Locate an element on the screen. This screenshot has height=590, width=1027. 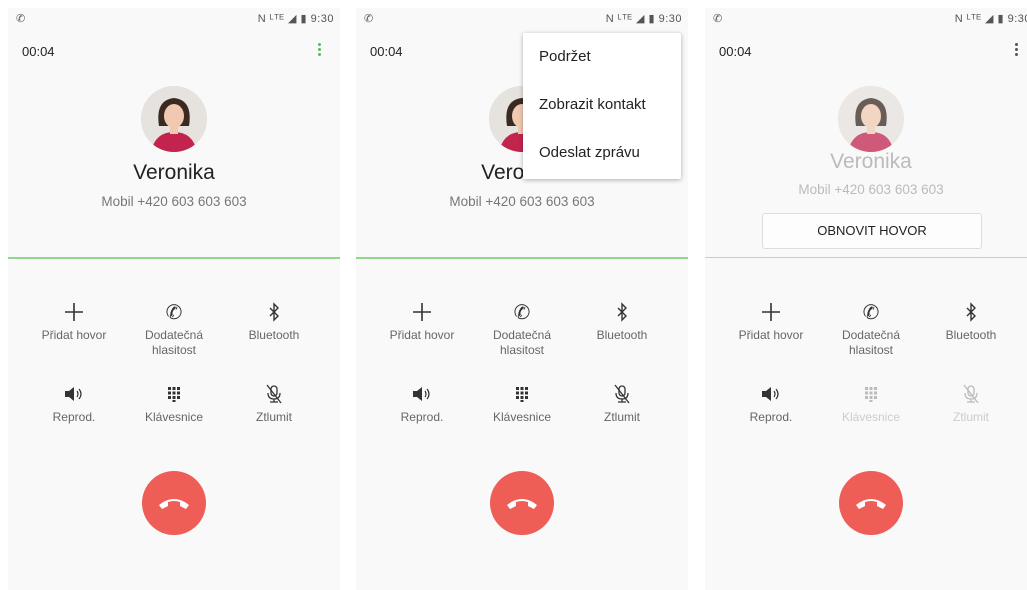
resume-call-button: OBNOVIT HOVOR is located at coordinates (872, 231).